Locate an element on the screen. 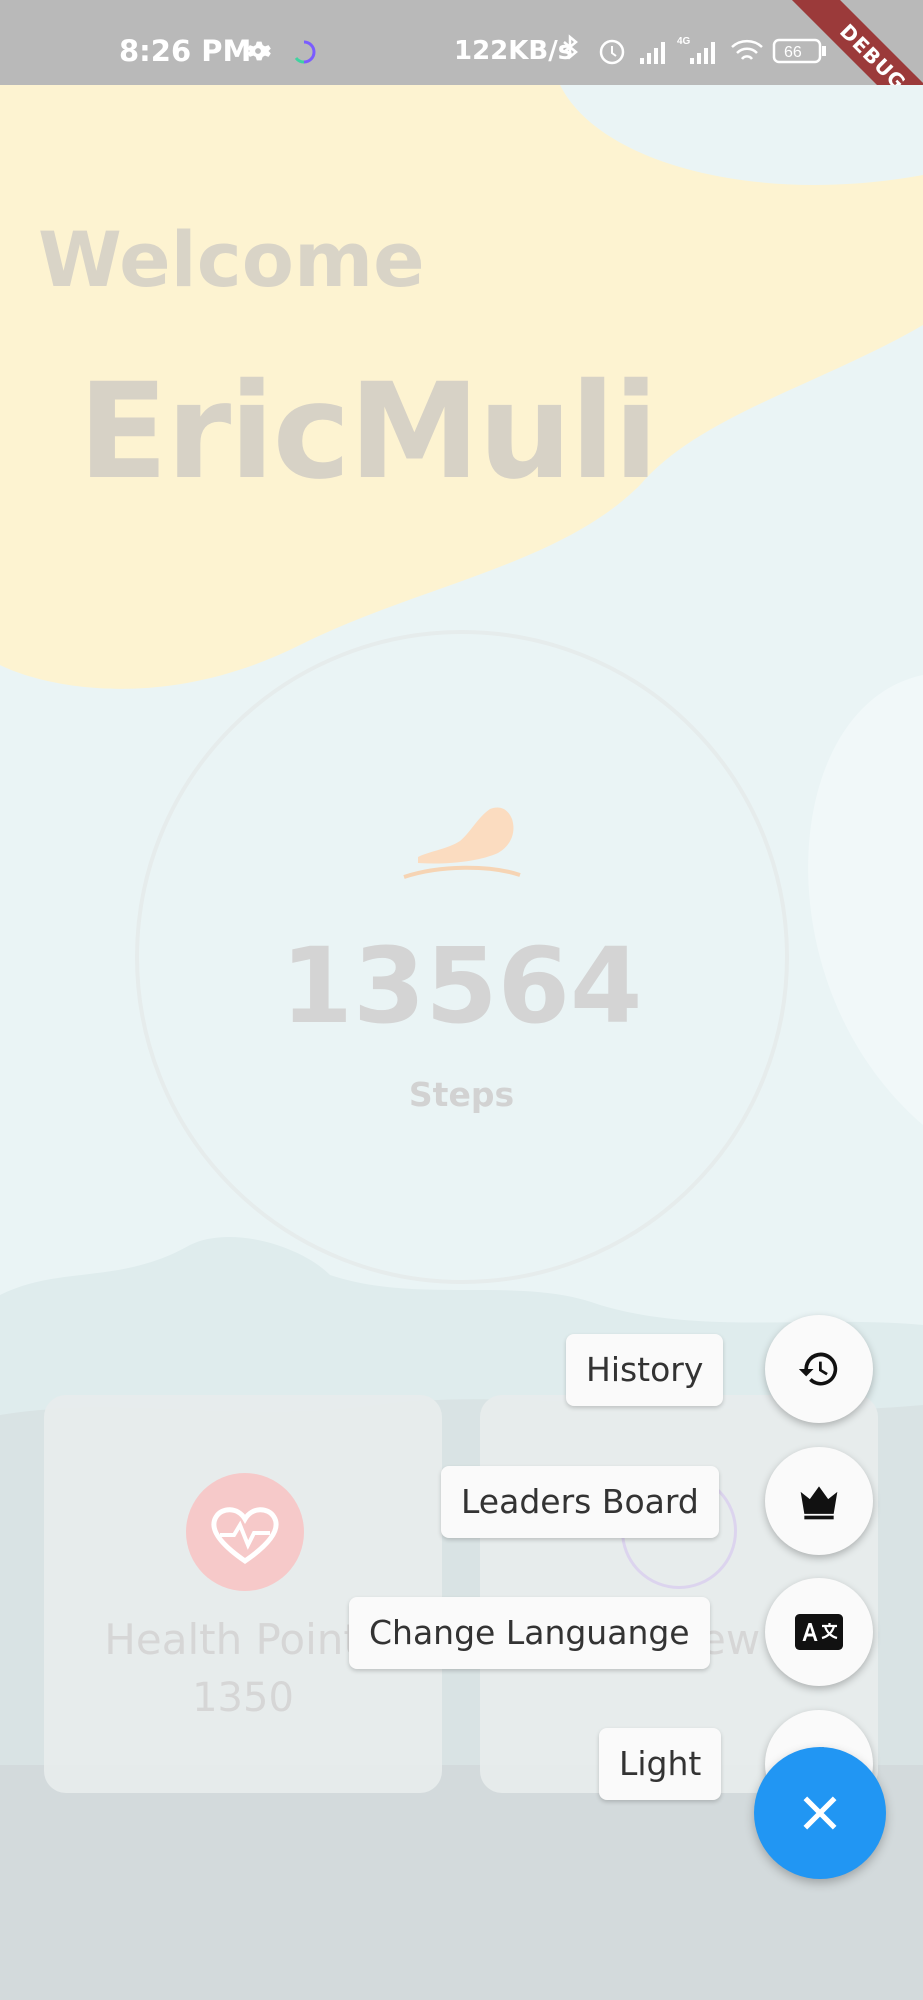 The image size is (923, 2000). network-speed: 122KB/s is located at coordinates (514, 51).